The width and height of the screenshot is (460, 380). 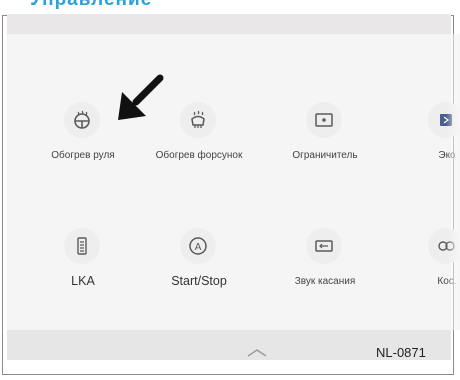 What do you see at coordinates (229, 24) in the screenshot?
I see `status-bar` at bounding box center [229, 24].